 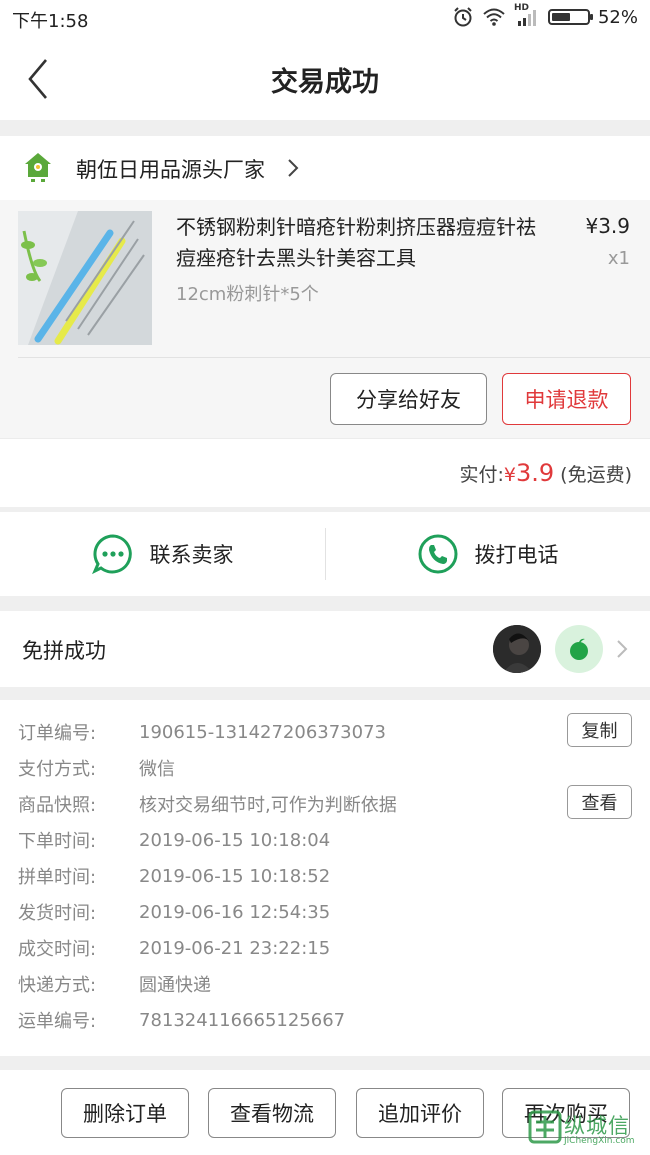 What do you see at coordinates (325, 649) in the screenshot?
I see `group-buy-row: 免拼成功` at bounding box center [325, 649].